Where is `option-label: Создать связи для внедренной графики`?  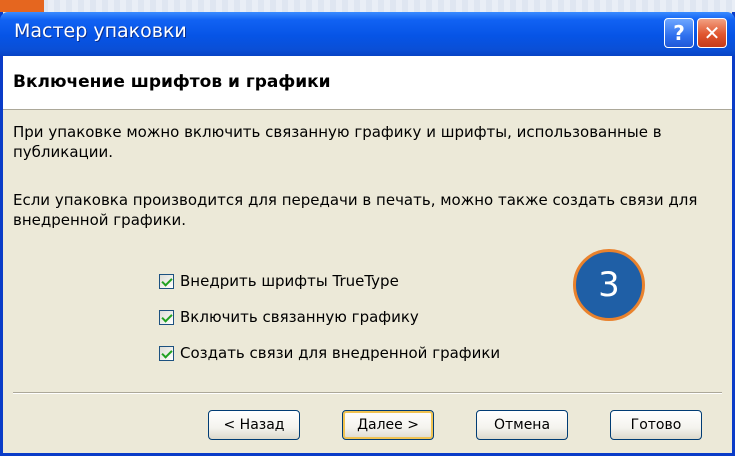
option-label: Создать связи для внедренной графики is located at coordinates (340, 353).